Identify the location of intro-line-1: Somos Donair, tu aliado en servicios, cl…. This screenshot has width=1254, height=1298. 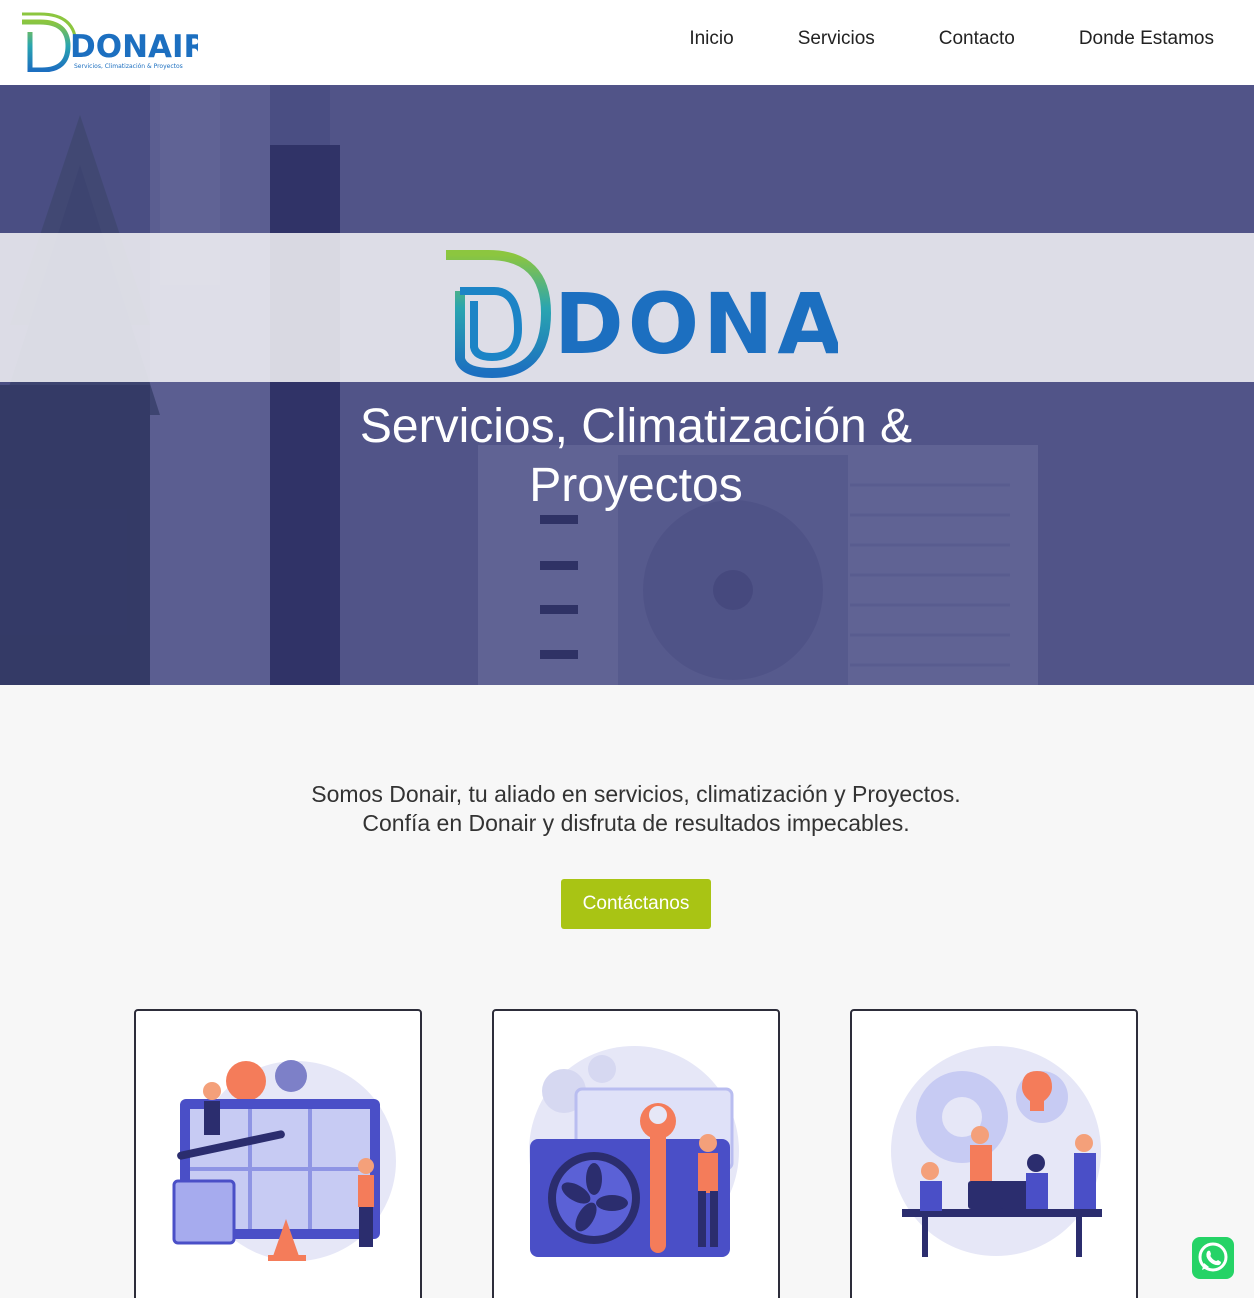
(636, 794).